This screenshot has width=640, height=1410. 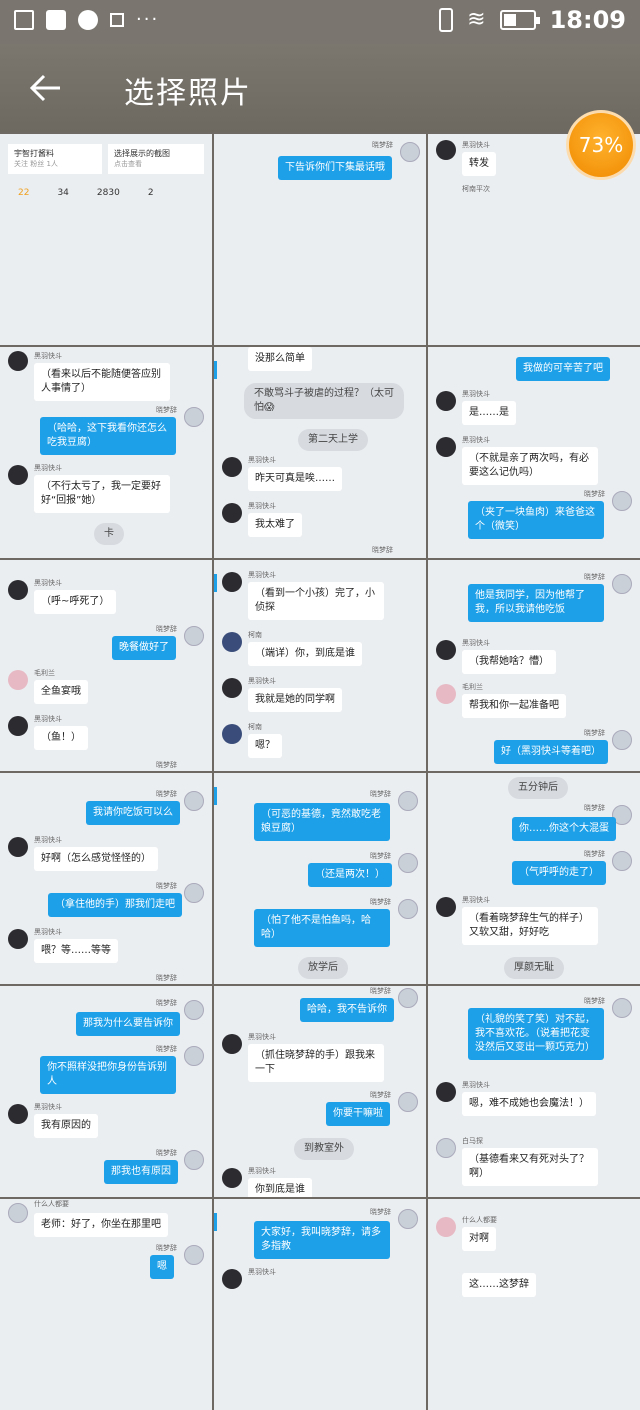 I want to click on system-message: 卡, so click(x=109, y=534).